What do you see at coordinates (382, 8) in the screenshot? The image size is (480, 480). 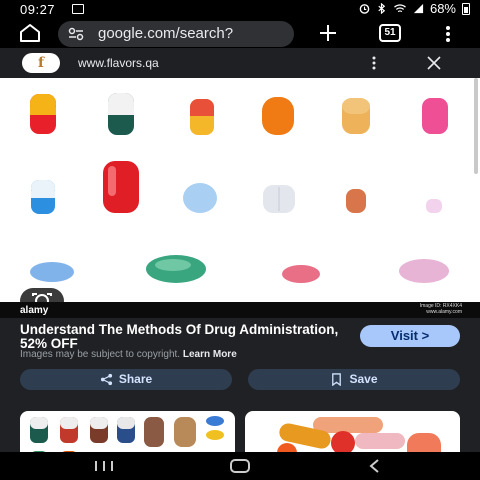 I see `bluetooth-icon` at bounding box center [382, 8].